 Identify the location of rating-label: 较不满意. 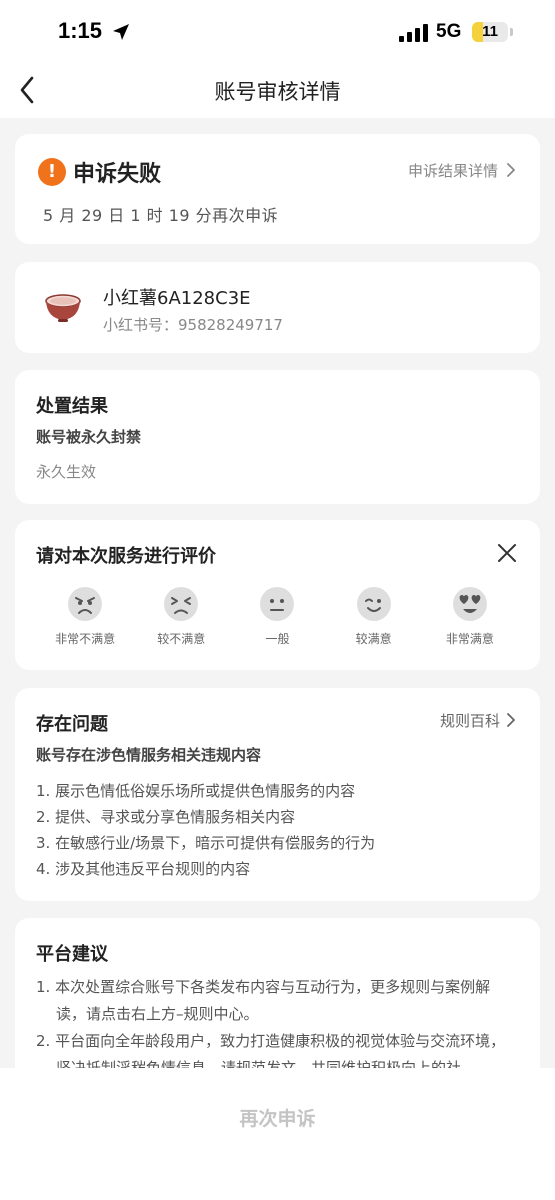
(181, 639).